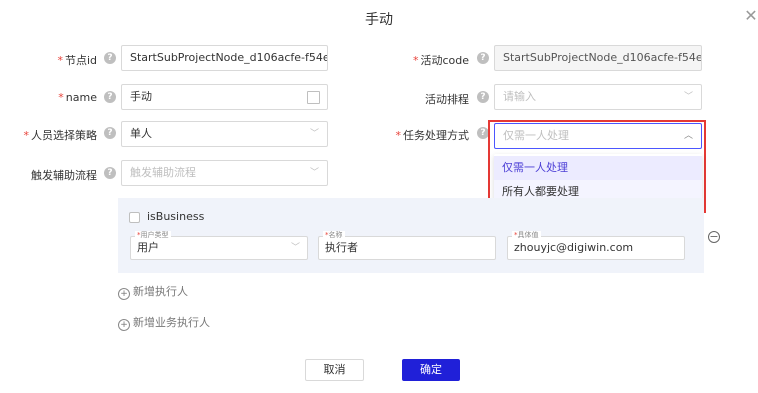 The width and height of the screenshot is (758, 393). Describe the element at coordinates (153, 291) in the screenshot. I see `add-executor-link: + 新增执行人` at that location.